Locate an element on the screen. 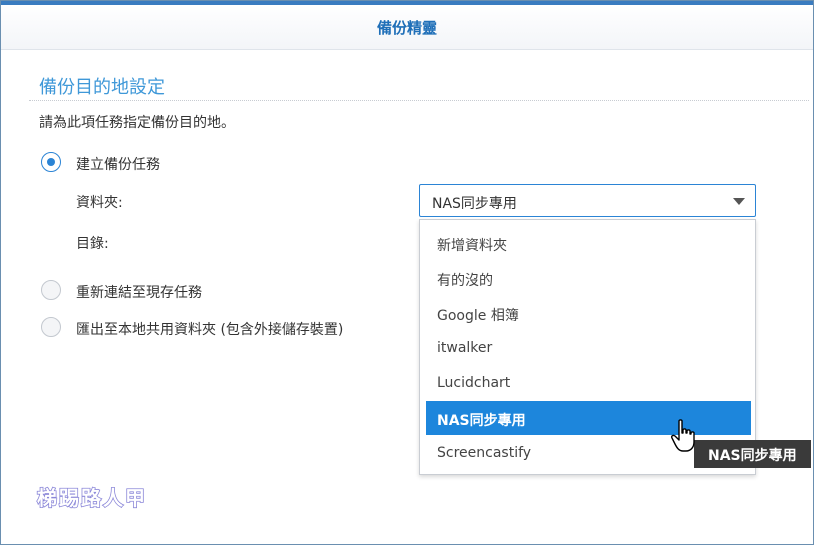 The image size is (814, 545). folder-label: 資料夾: is located at coordinates (99, 203).